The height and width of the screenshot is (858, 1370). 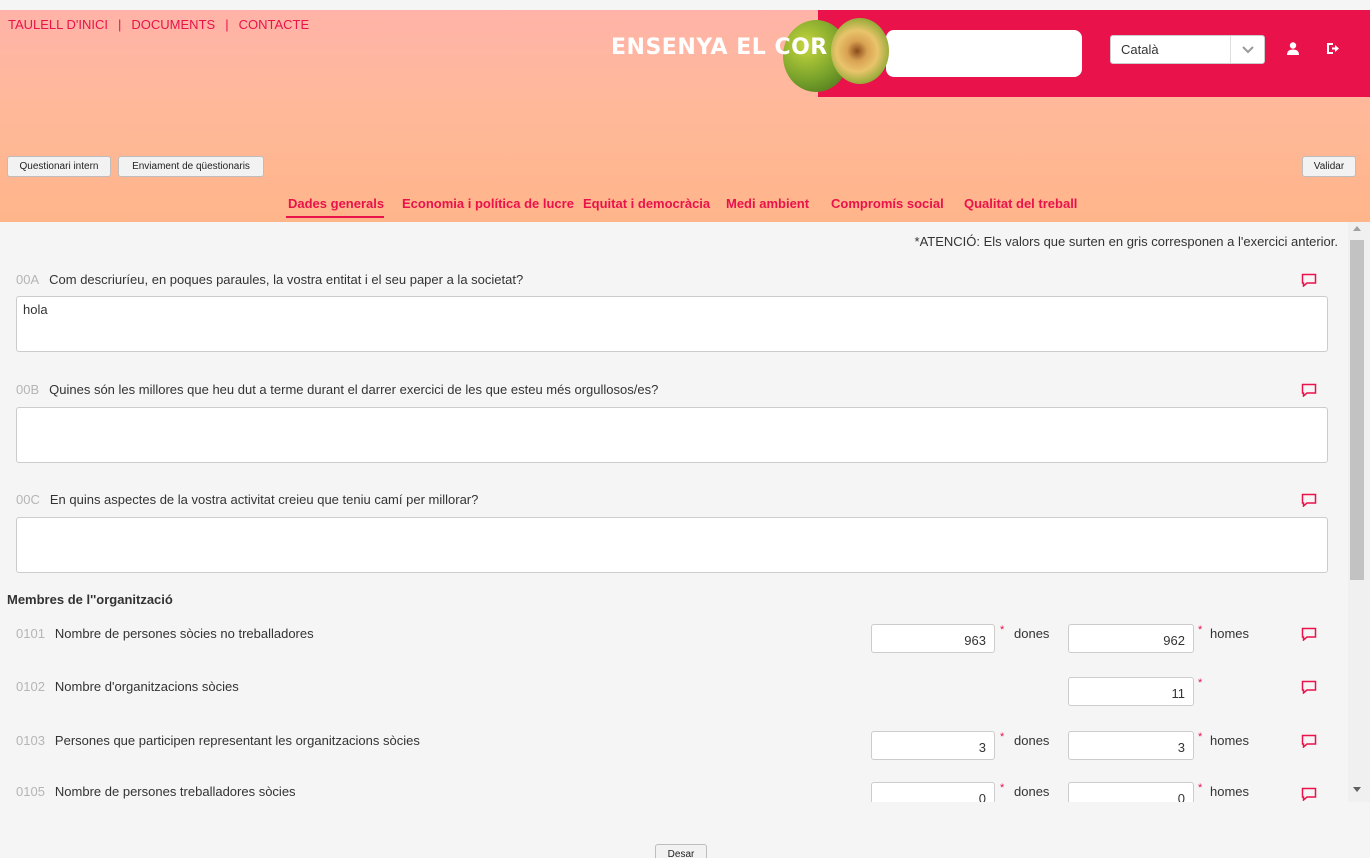 What do you see at coordinates (672, 324) in the screenshot?
I see `answer-00a-textarea: hola` at bounding box center [672, 324].